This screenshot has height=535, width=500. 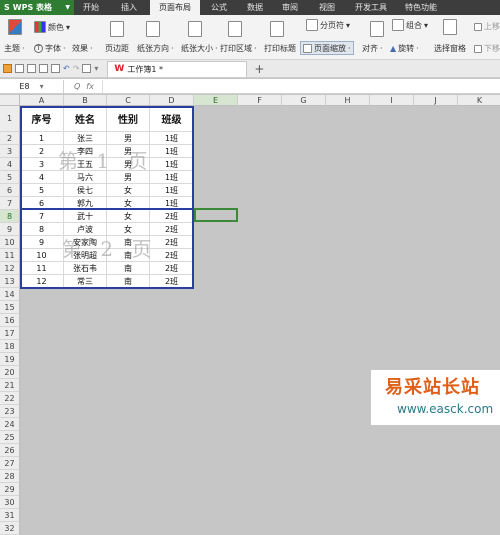 I want to click on table-cell: 1, so click(x=42, y=138).